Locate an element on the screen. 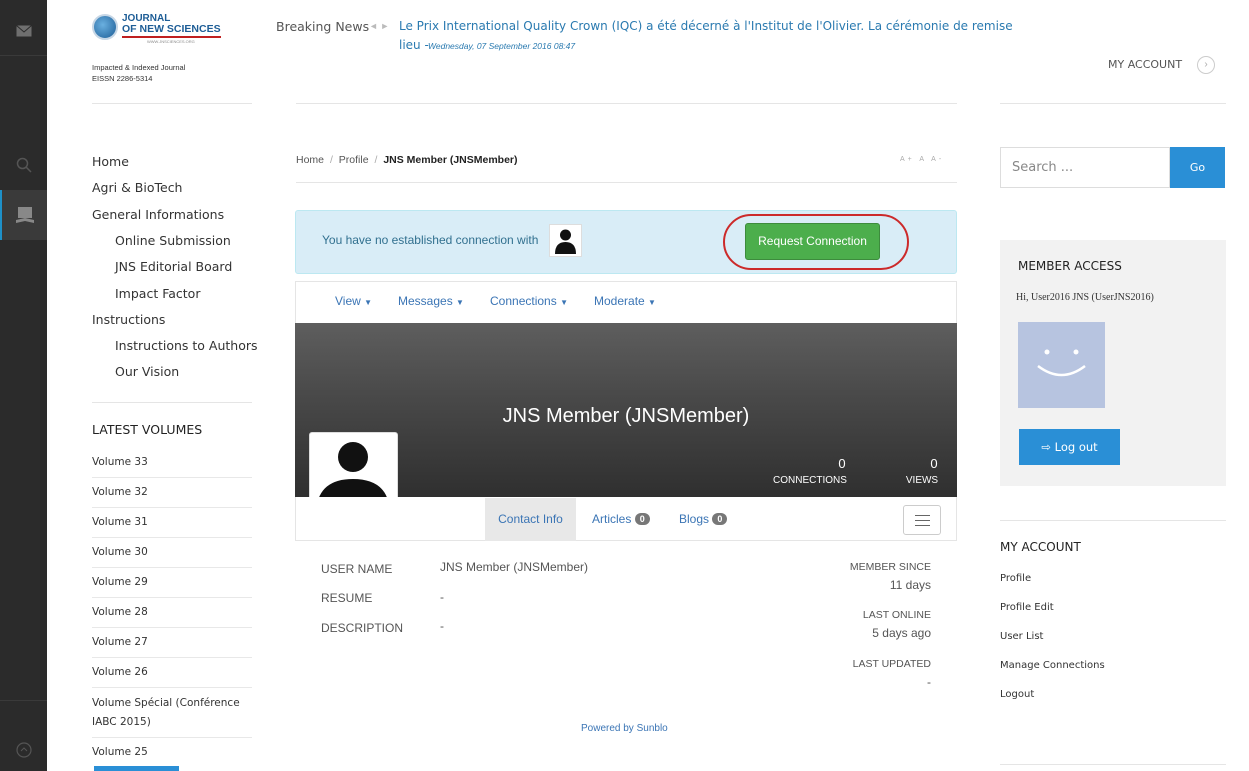  account-link-logout: Logout is located at coordinates (1017, 694).